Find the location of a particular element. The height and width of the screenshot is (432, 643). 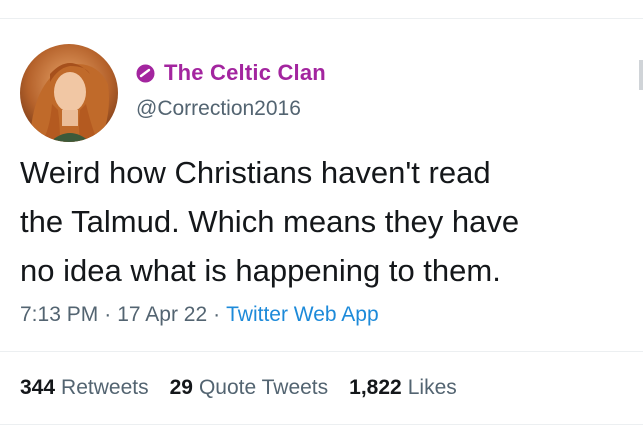

top-divider is located at coordinates (321, 18).